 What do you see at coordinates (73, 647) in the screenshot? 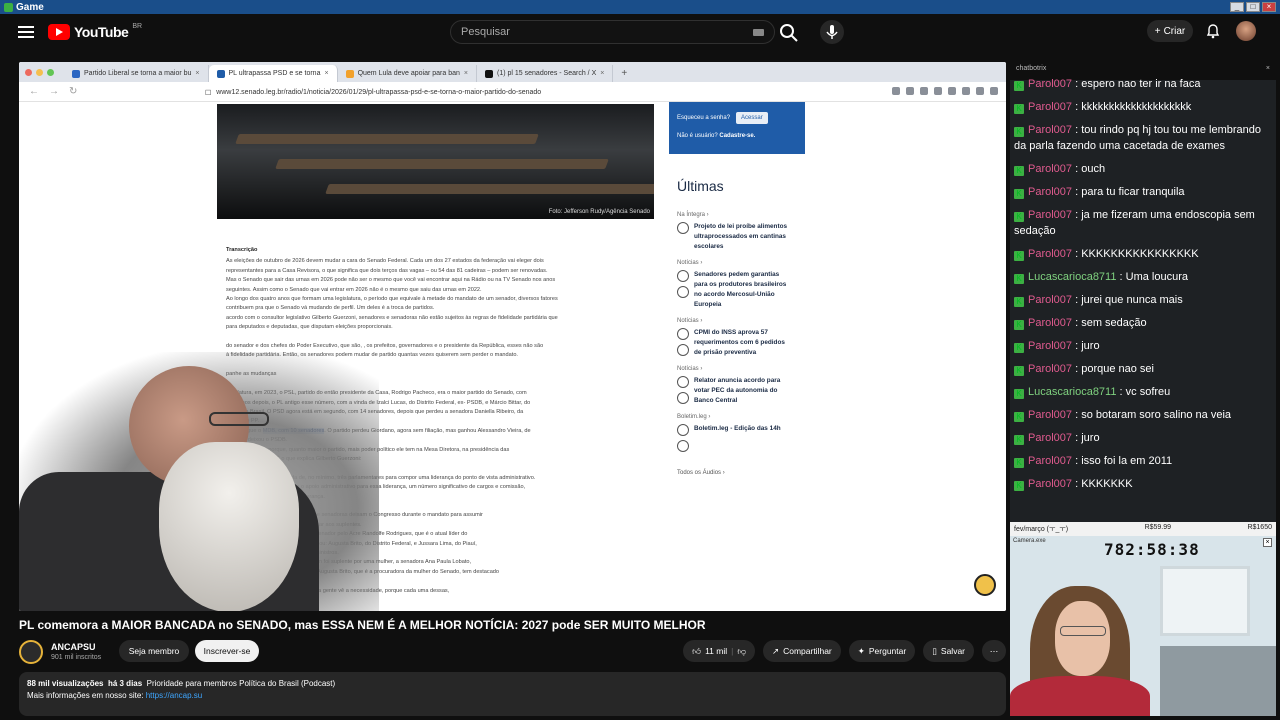
I see `channel-name: ANCAPSU` at bounding box center [73, 647].